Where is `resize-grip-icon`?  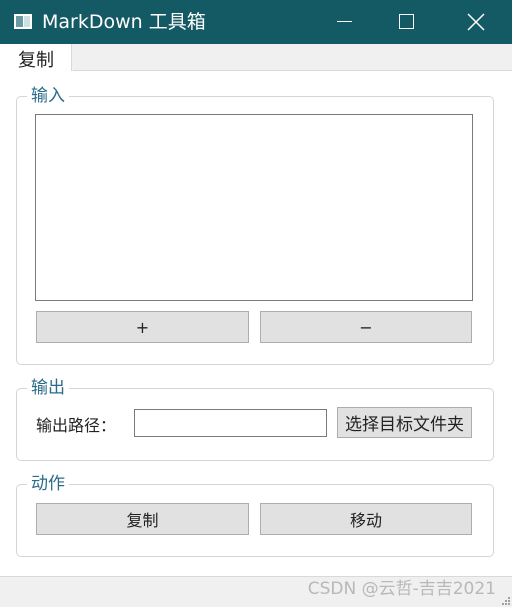
resize-grip-icon is located at coordinates (506, 601).